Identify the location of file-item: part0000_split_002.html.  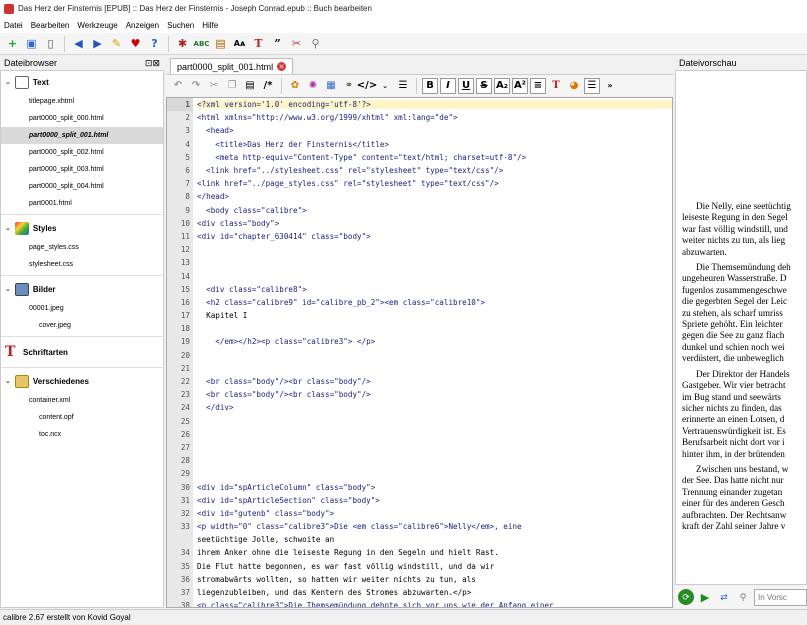
(82, 152).